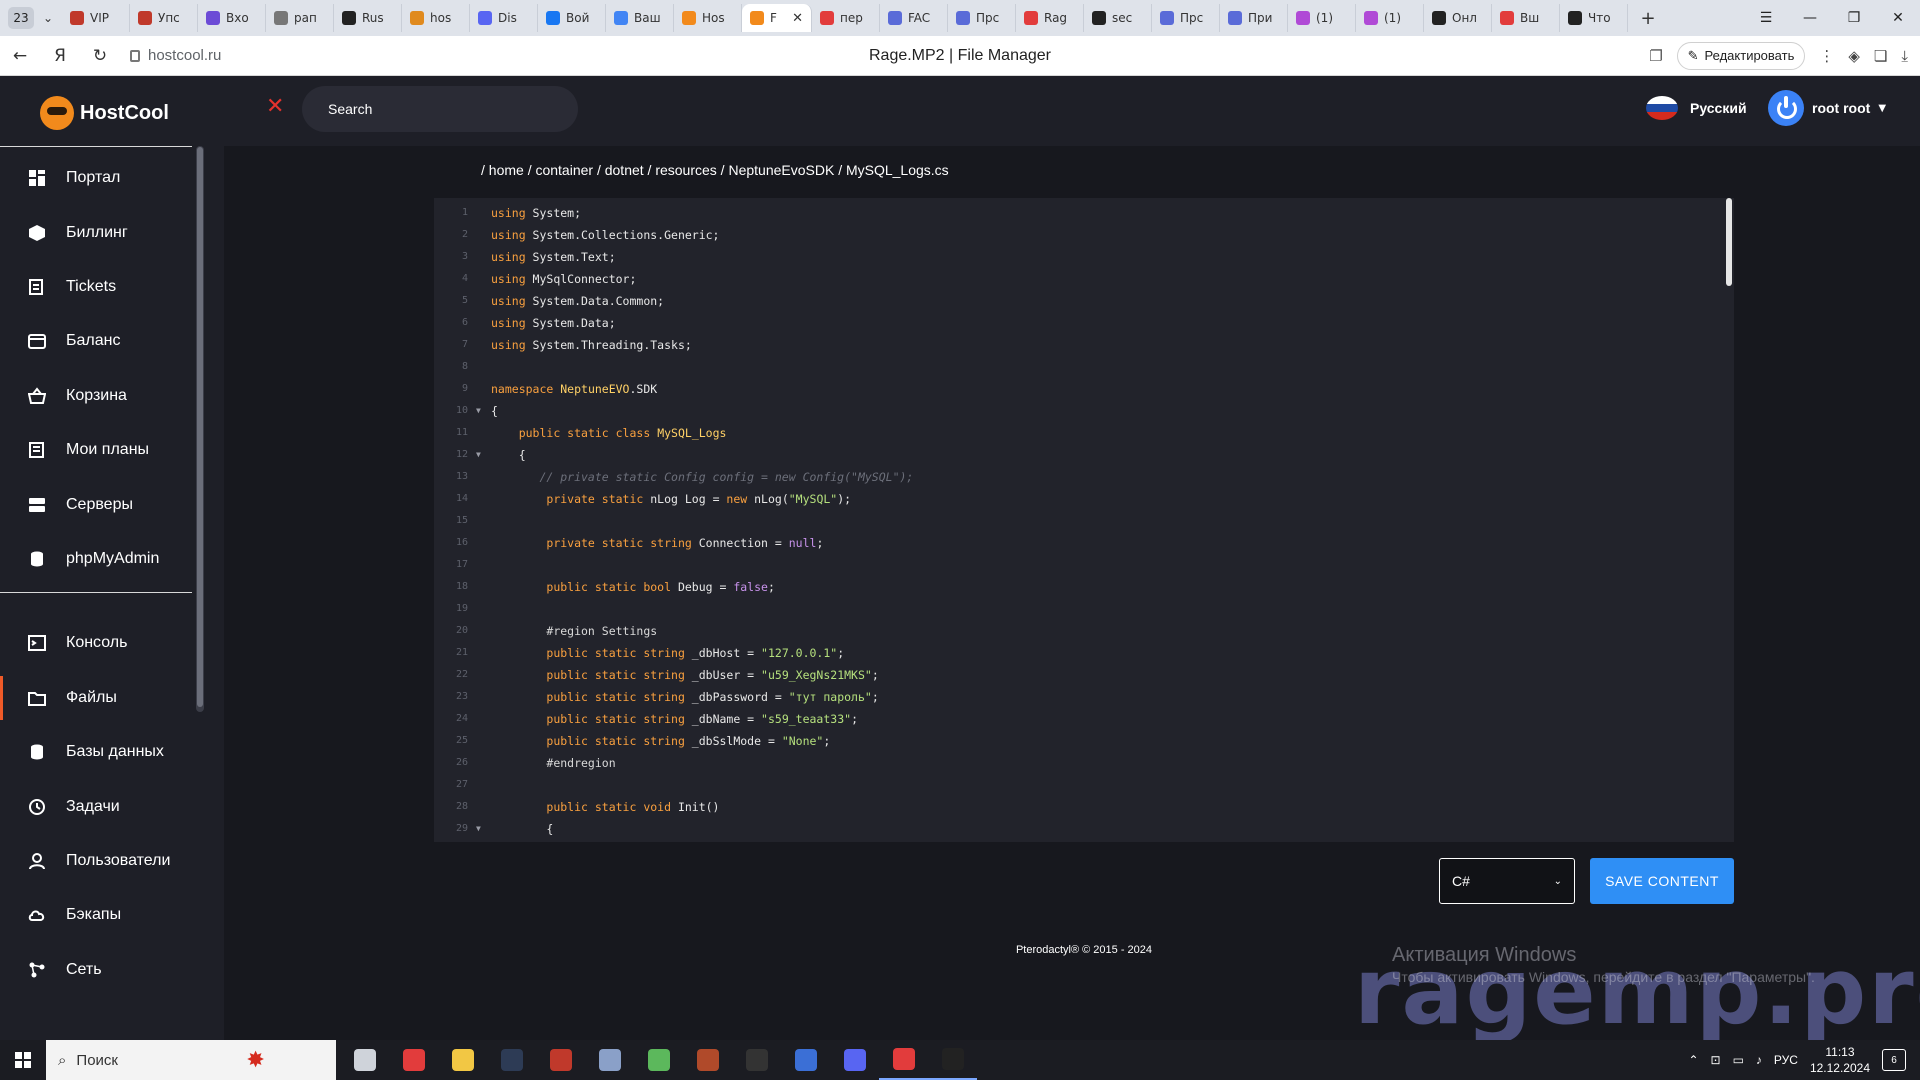  Describe the element at coordinates (156, 1060) in the screenshot. I see `taskbar-search-input` at that location.